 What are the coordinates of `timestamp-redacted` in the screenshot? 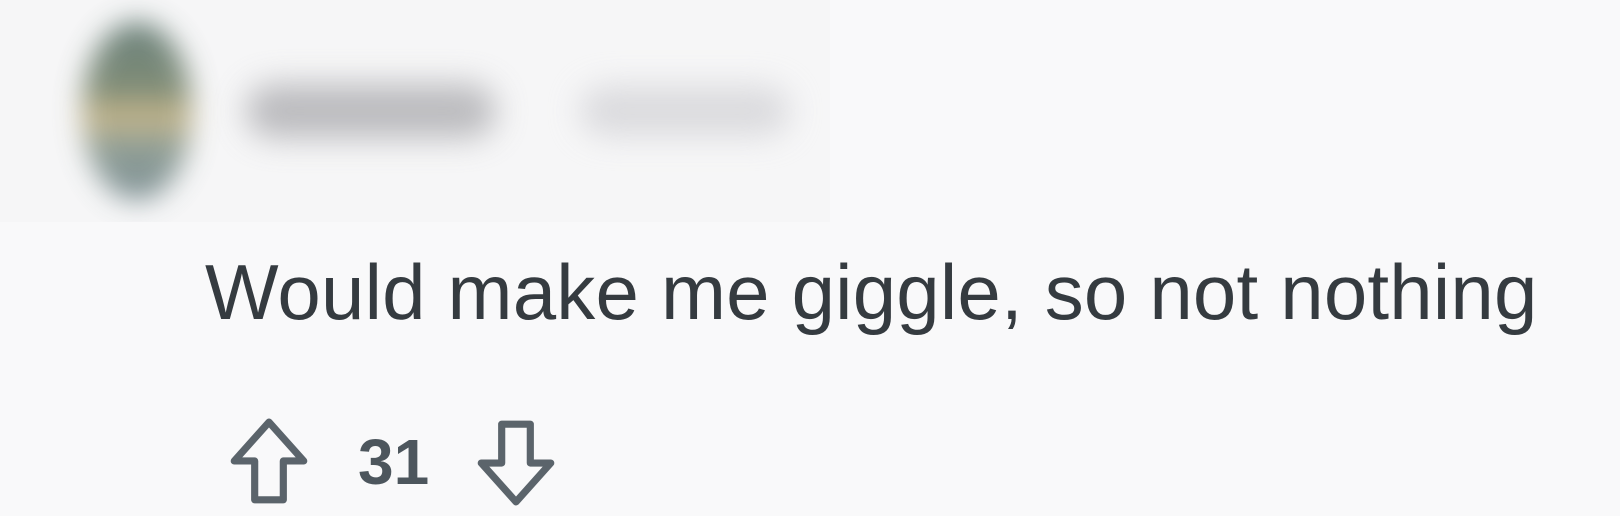 It's located at (685, 111).